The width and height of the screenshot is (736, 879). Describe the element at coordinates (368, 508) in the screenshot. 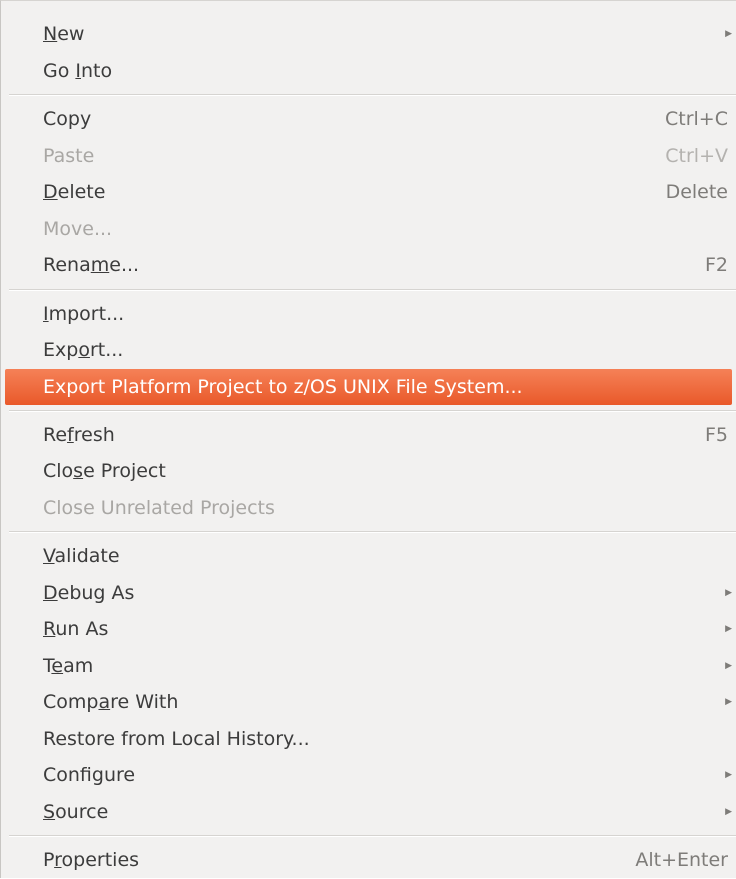

I see `menu-item-close-unrelated-projects: Close Unrelated Projects` at that location.